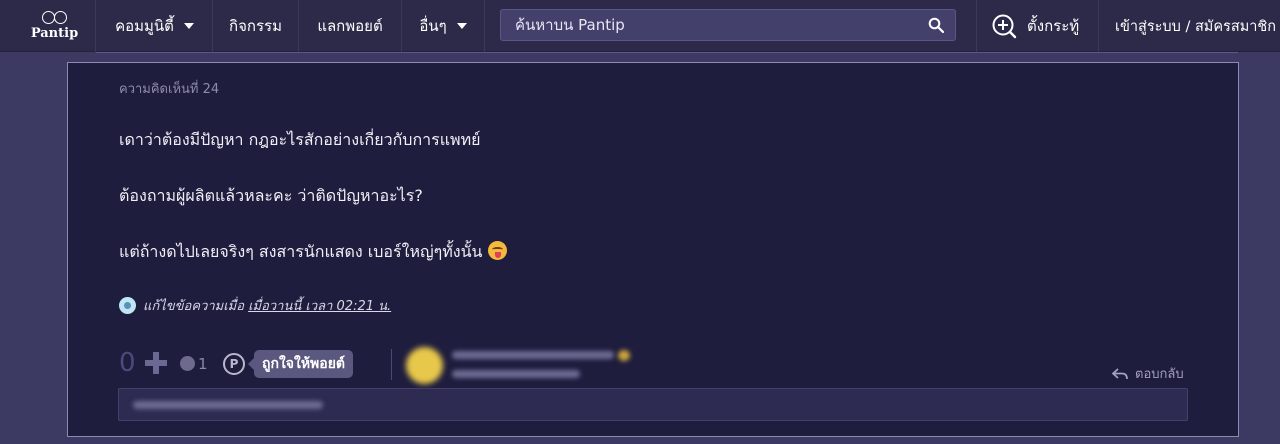 The height and width of the screenshot is (444, 1280). What do you see at coordinates (1004, 26) in the screenshot?
I see `add-topic-icon` at bounding box center [1004, 26].